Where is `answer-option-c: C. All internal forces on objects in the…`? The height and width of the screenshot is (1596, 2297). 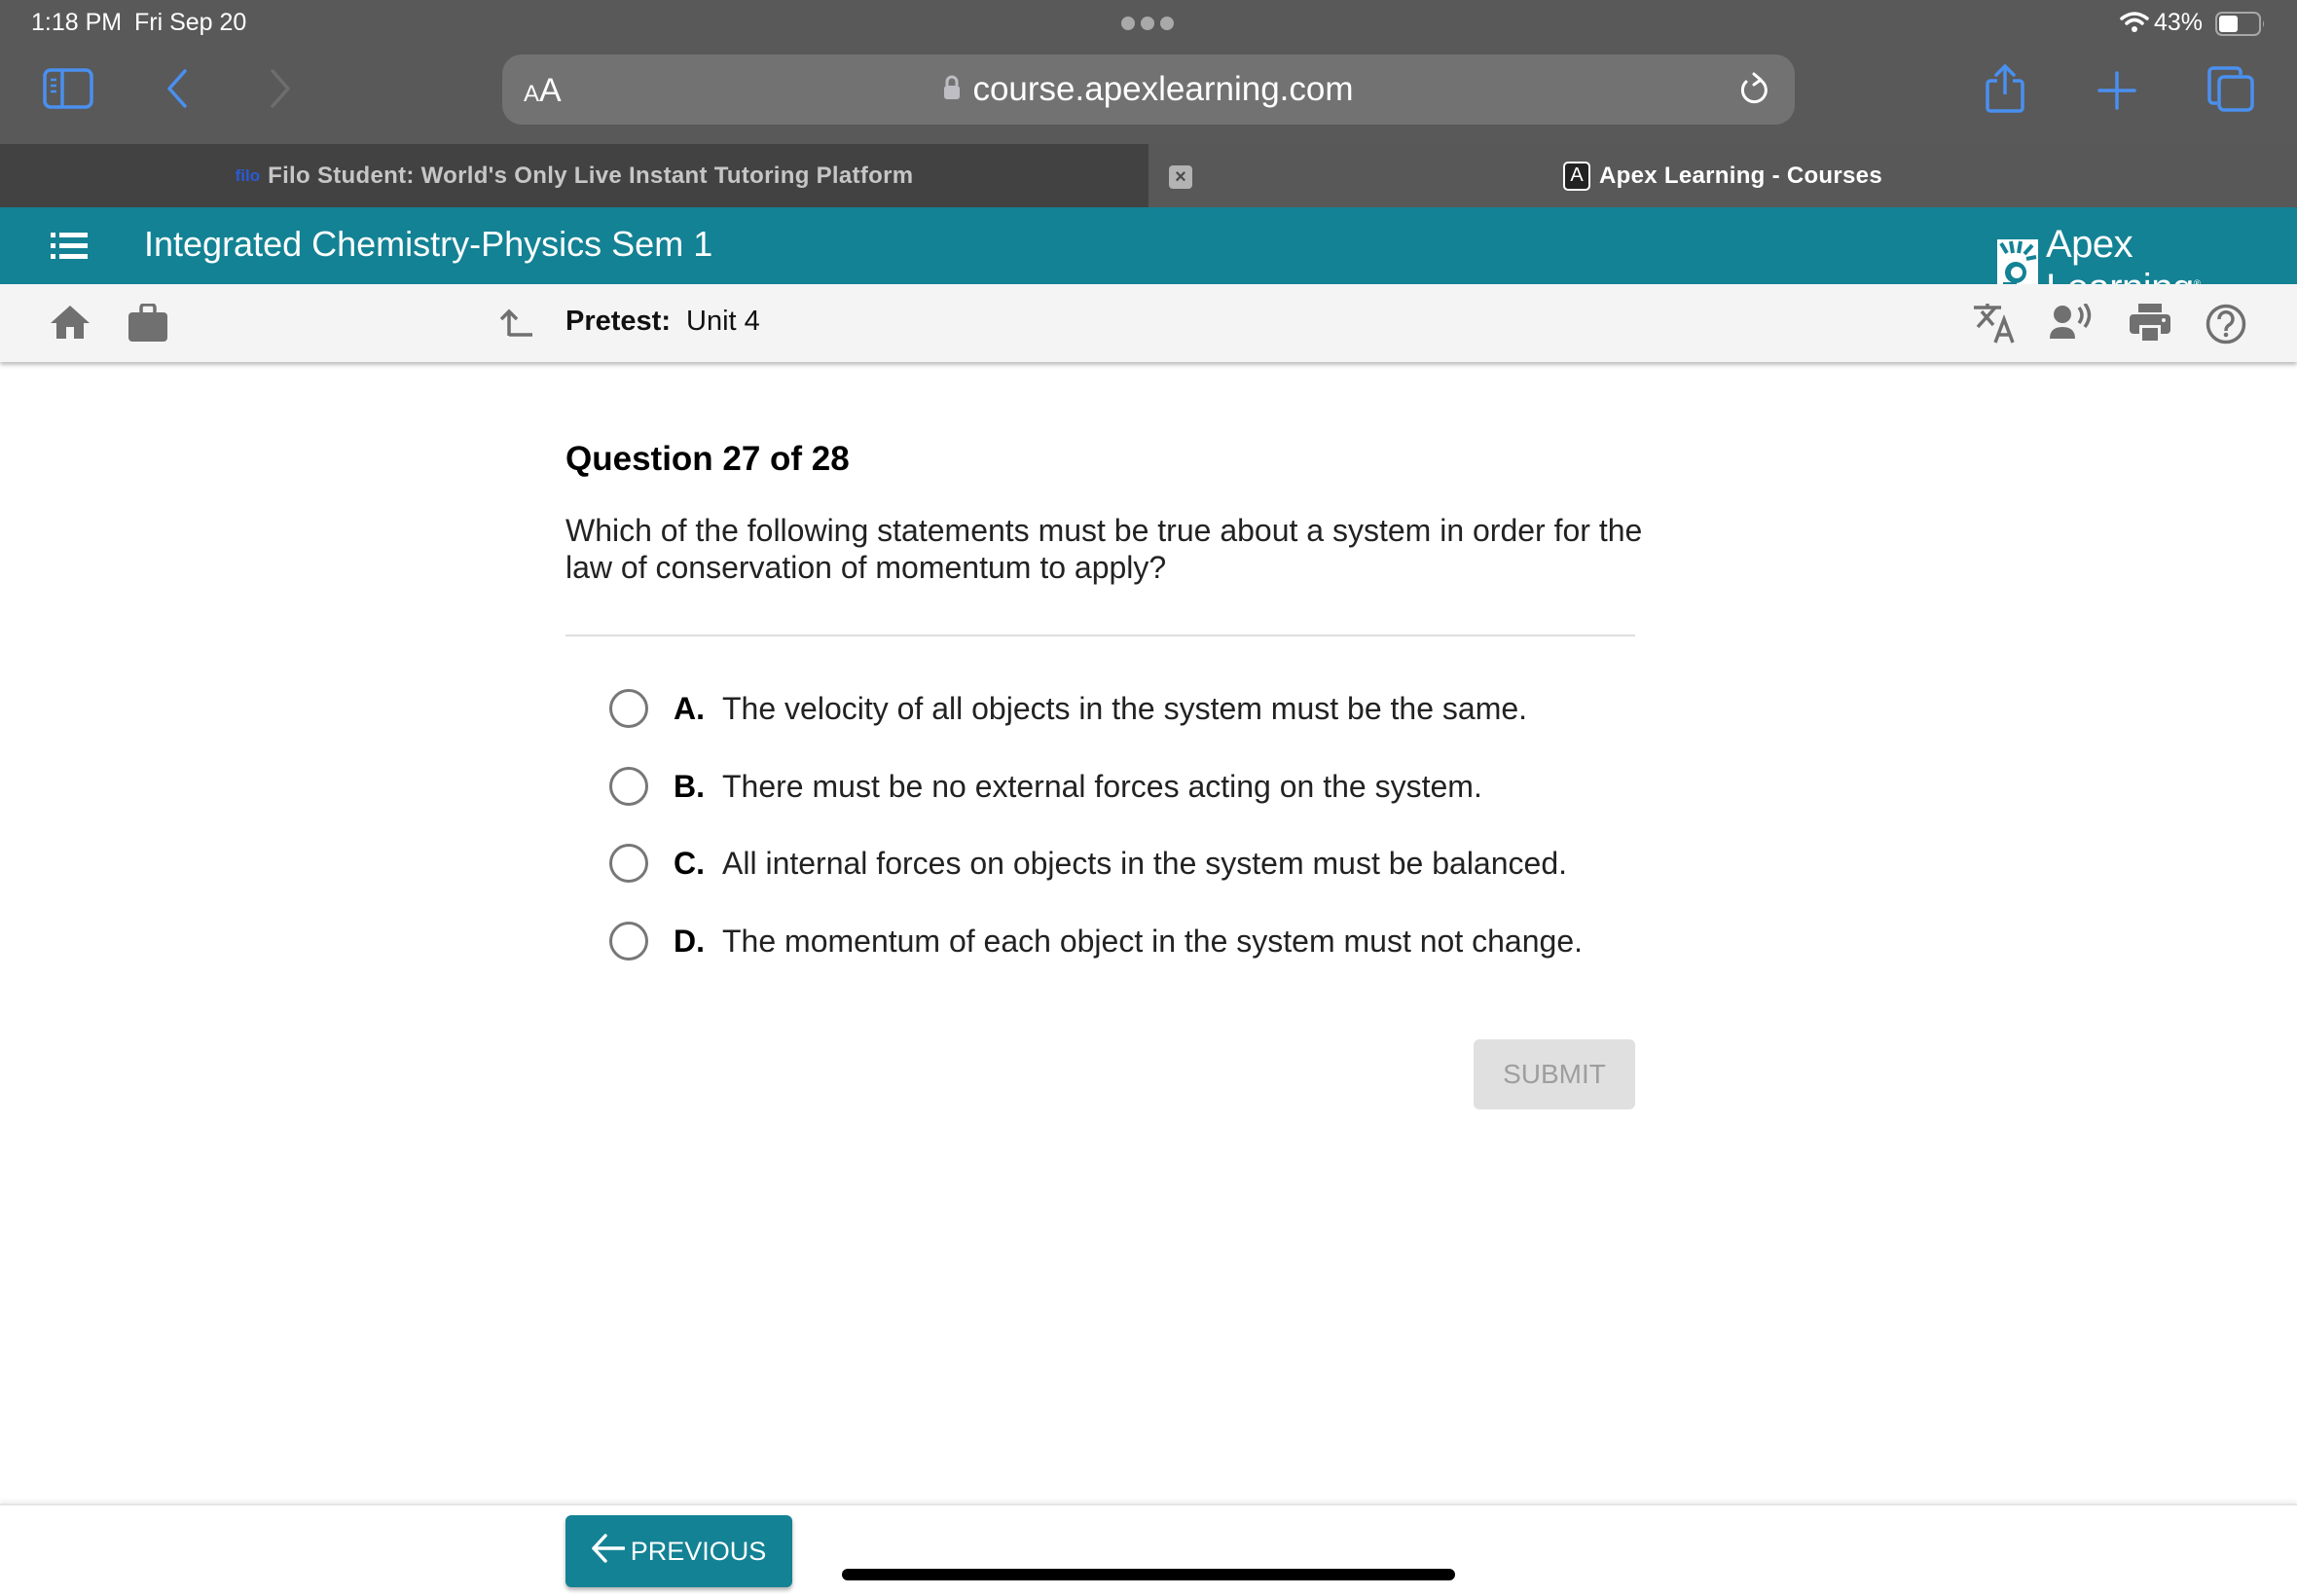
answer-option-c: C. All internal forces on objects in the… is located at coordinates (1088, 863).